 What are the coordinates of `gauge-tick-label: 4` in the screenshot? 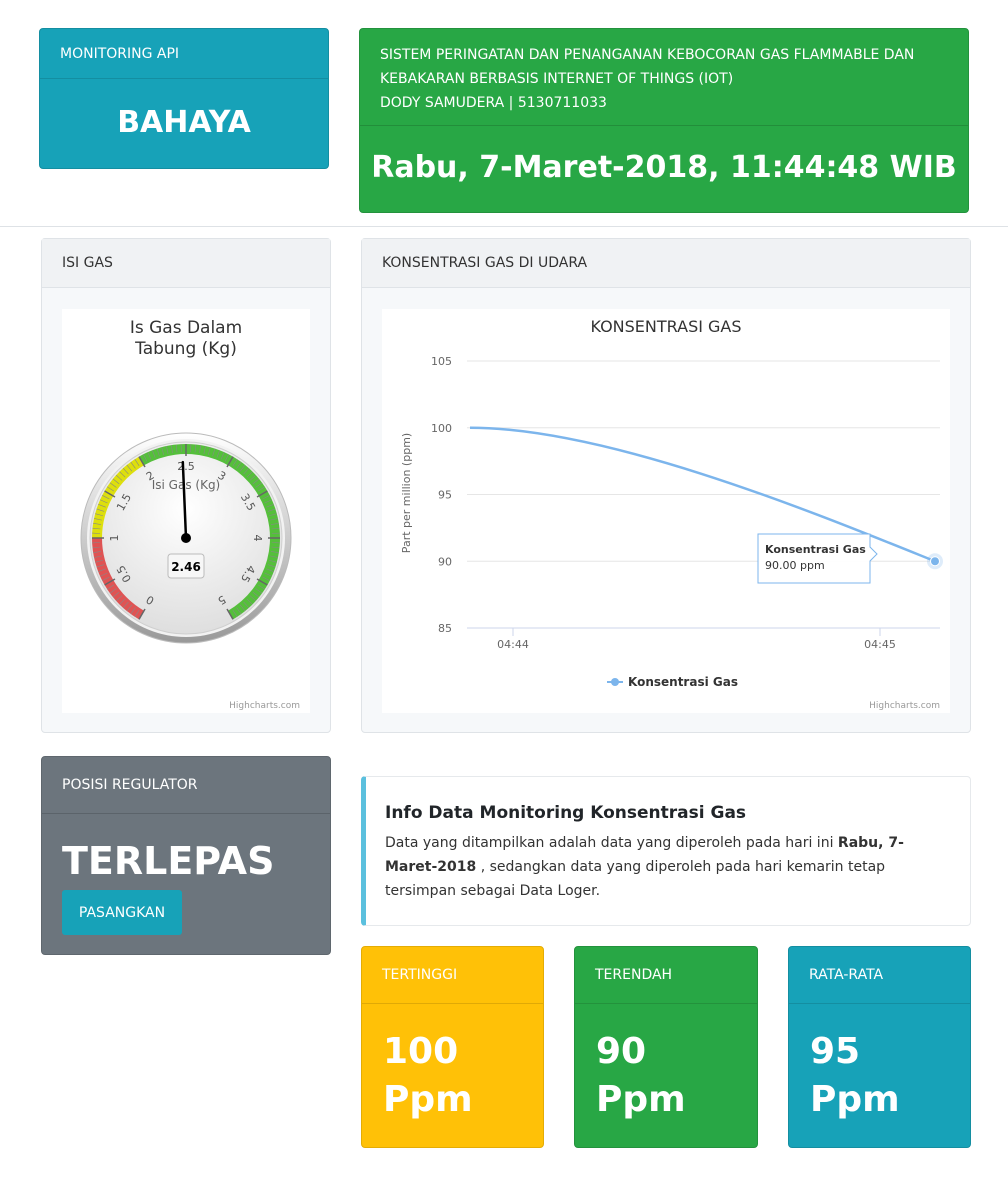 It's located at (257, 538).